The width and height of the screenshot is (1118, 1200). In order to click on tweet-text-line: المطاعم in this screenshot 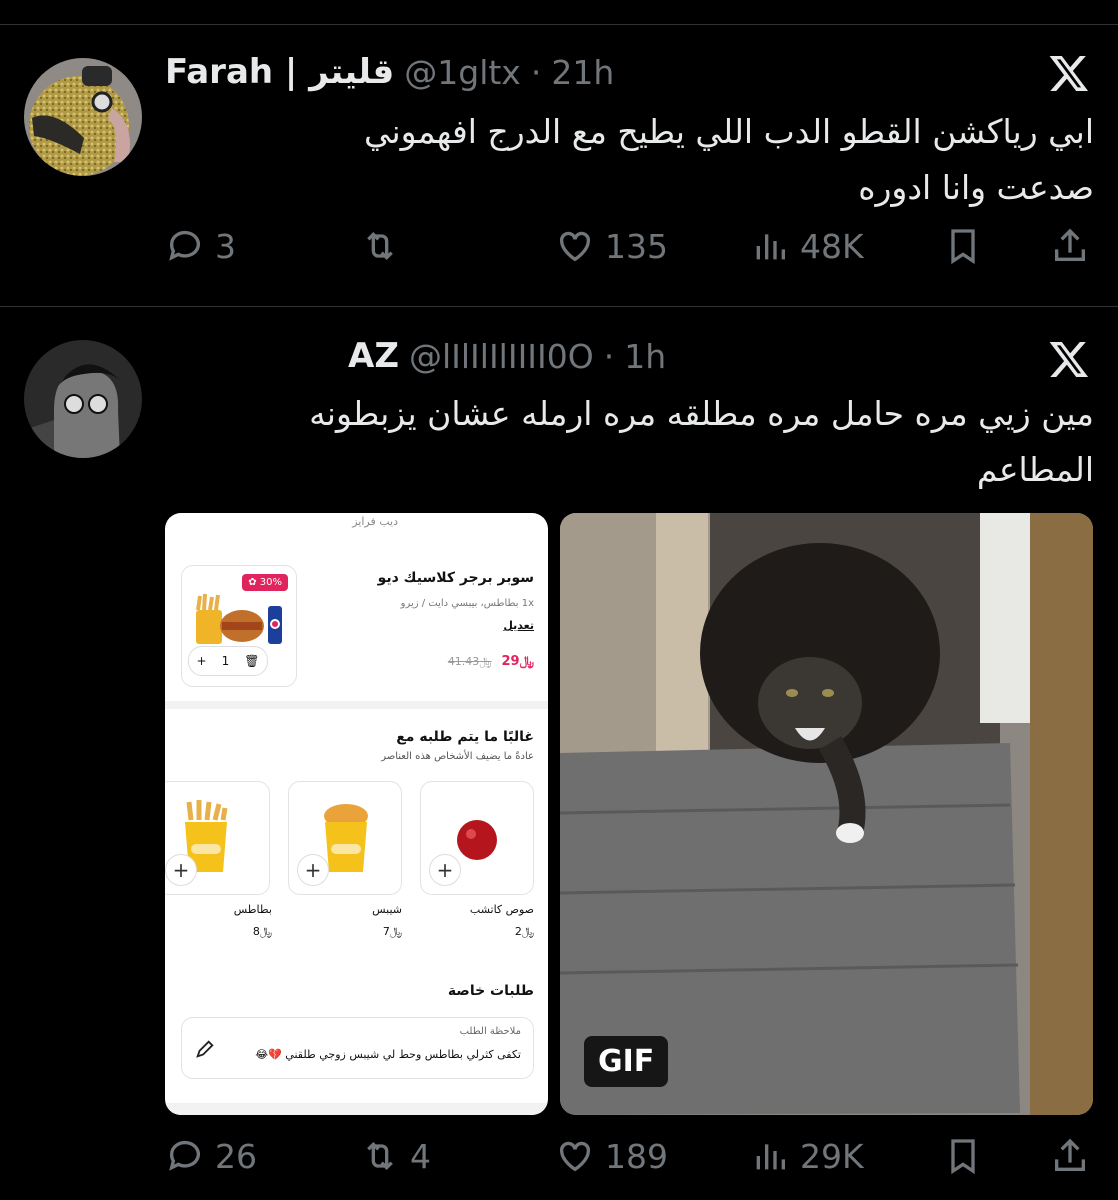, I will do `click(1035, 469)`.